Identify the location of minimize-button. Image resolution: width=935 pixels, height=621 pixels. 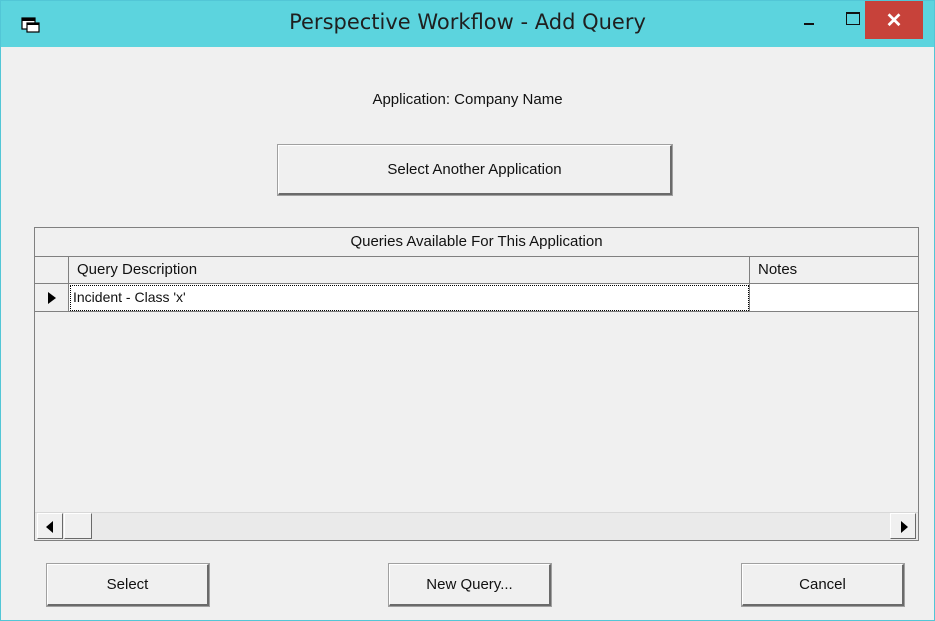
(809, 20).